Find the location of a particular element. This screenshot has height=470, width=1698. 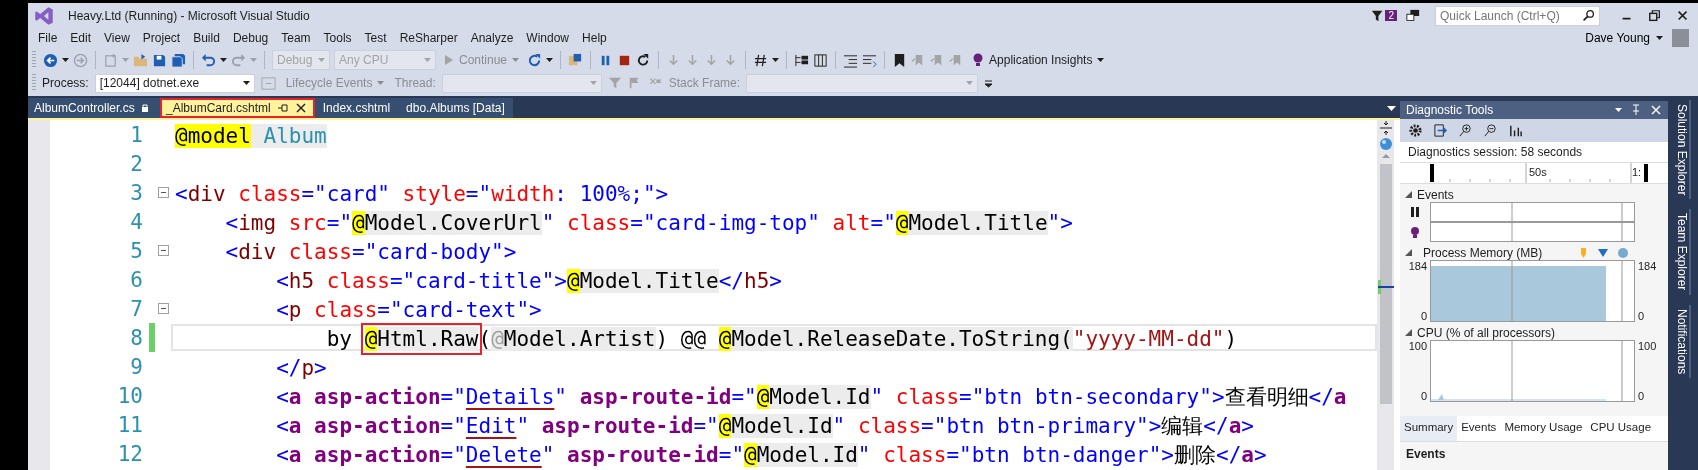

comment-icon is located at coordinates (870, 60).